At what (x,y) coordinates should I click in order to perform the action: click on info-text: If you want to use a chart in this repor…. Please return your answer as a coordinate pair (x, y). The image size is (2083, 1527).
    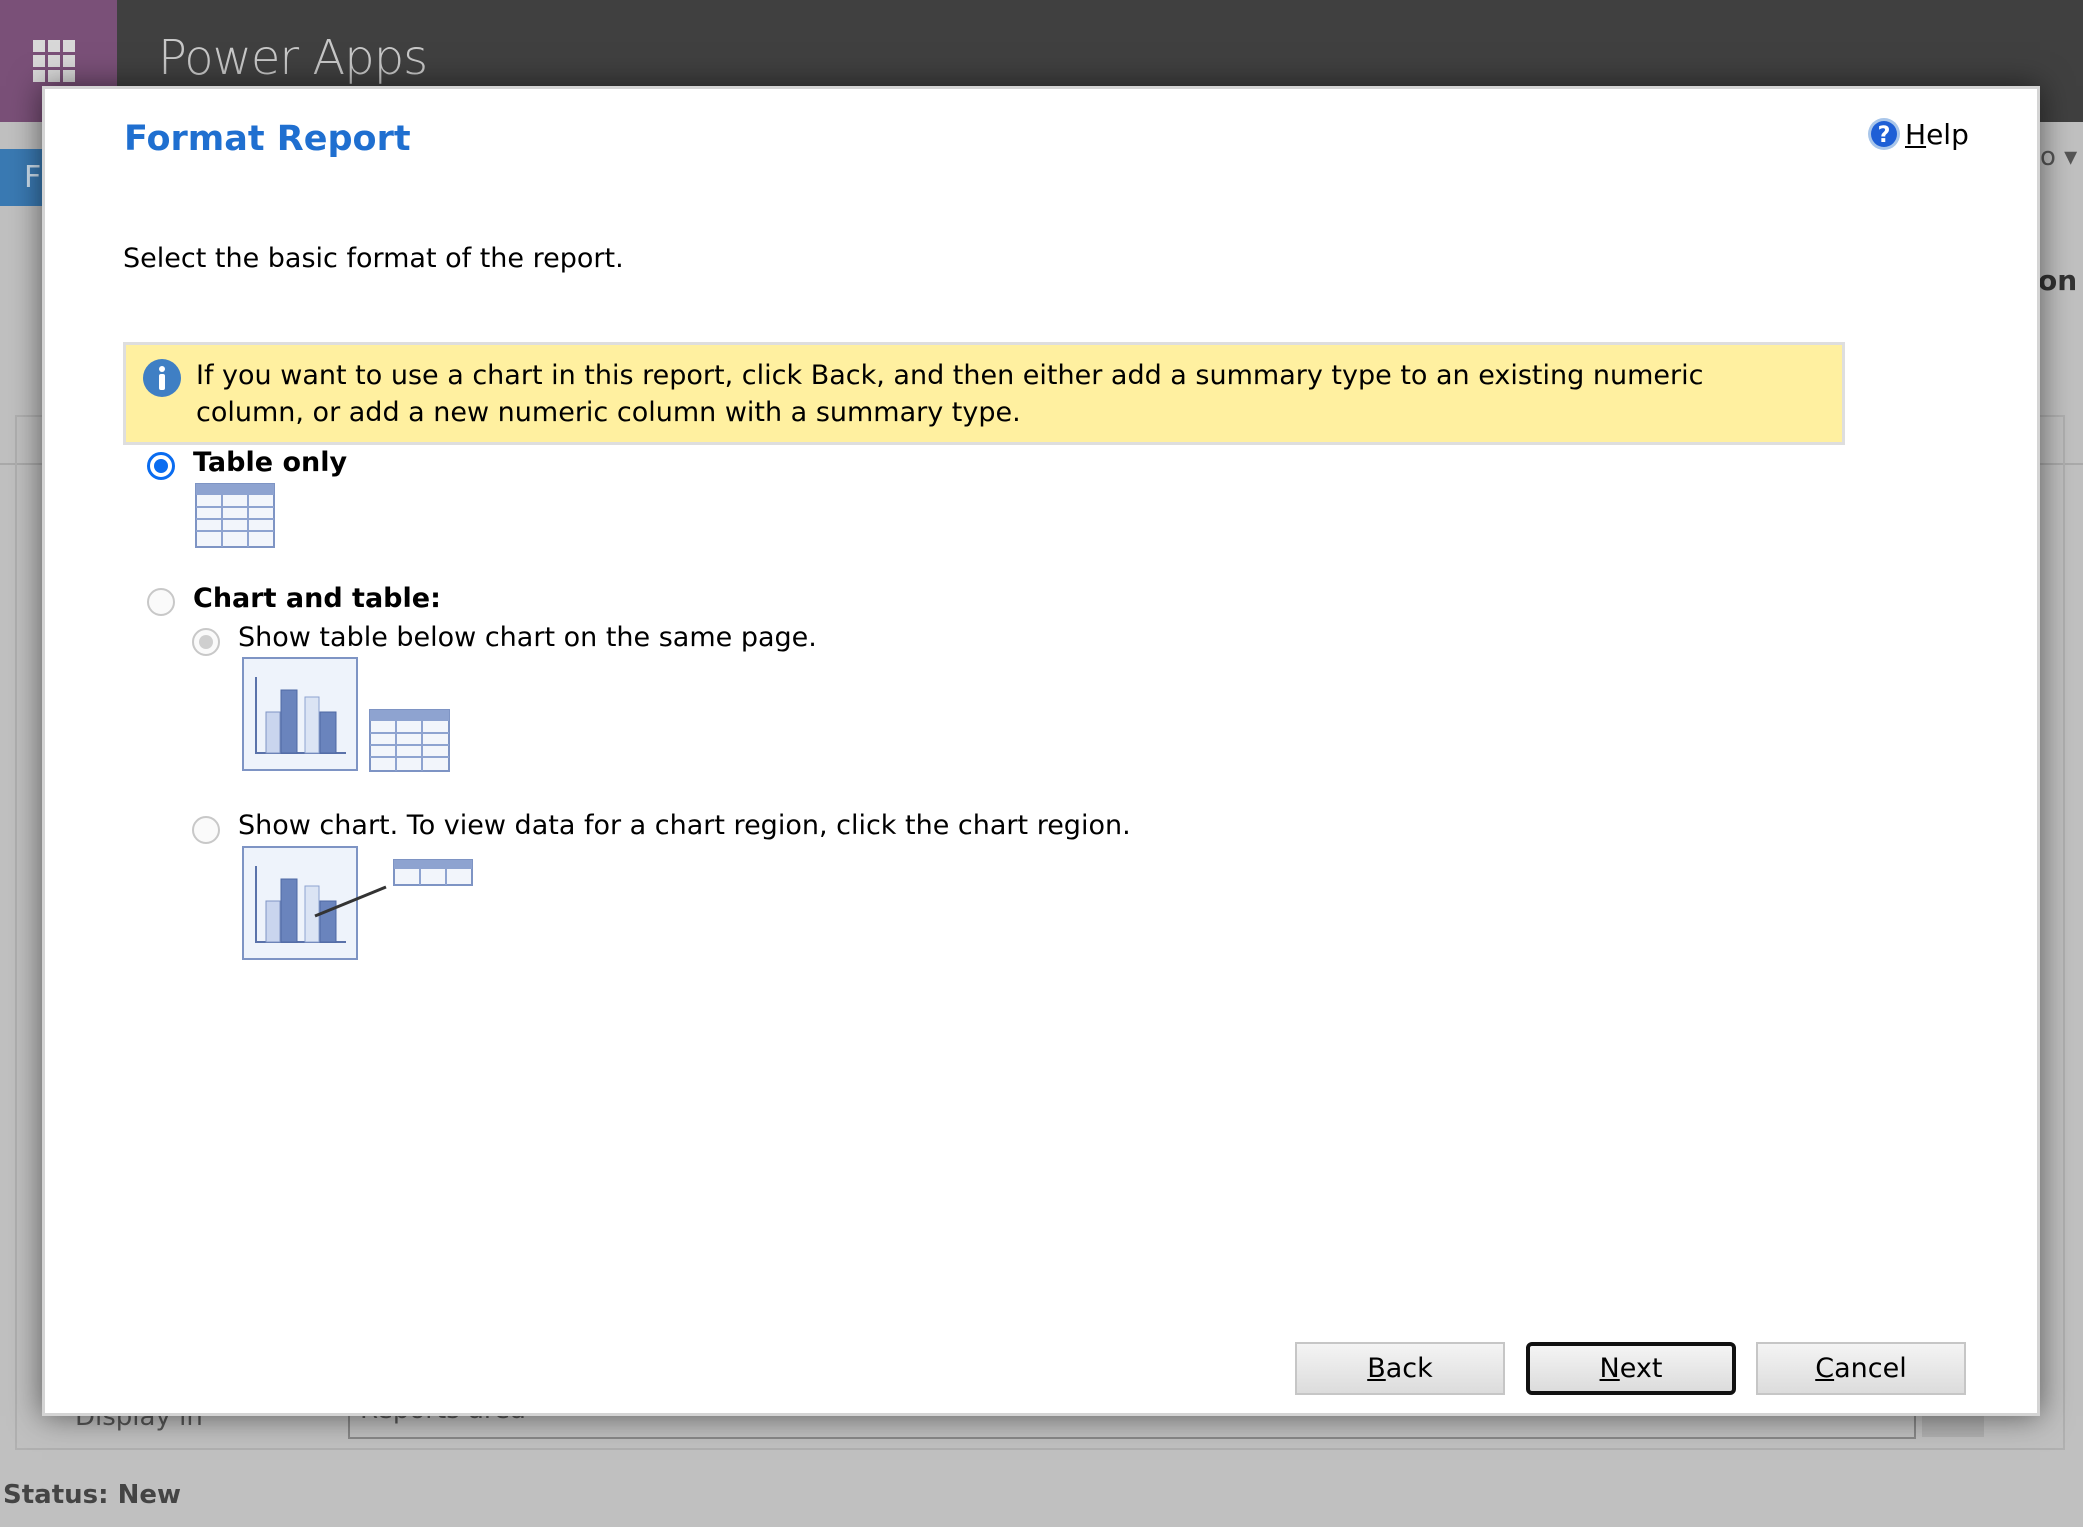
    Looking at the image, I should click on (950, 394).